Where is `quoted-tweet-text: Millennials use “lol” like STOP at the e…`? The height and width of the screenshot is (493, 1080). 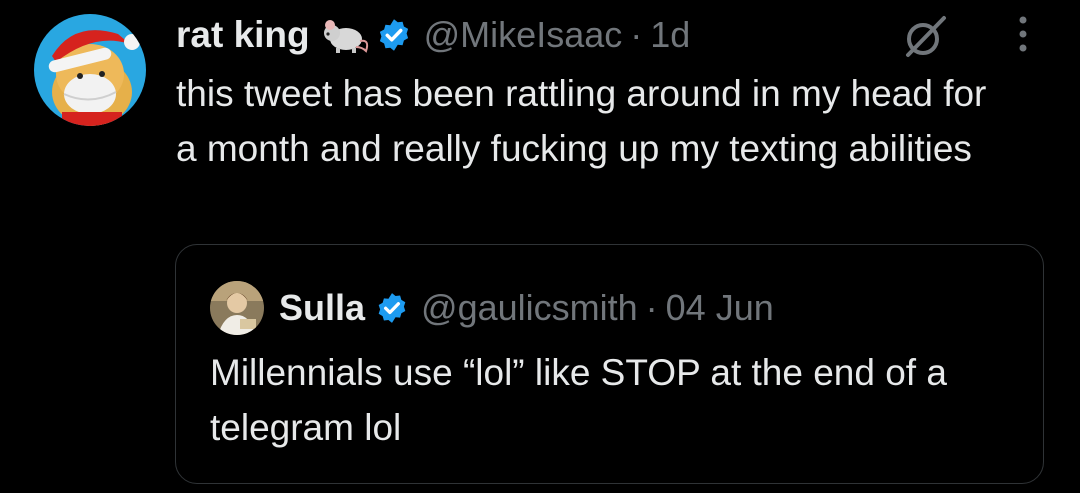 quoted-tweet-text: Millennials use “lol” like STOP at the e… is located at coordinates (578, 400).